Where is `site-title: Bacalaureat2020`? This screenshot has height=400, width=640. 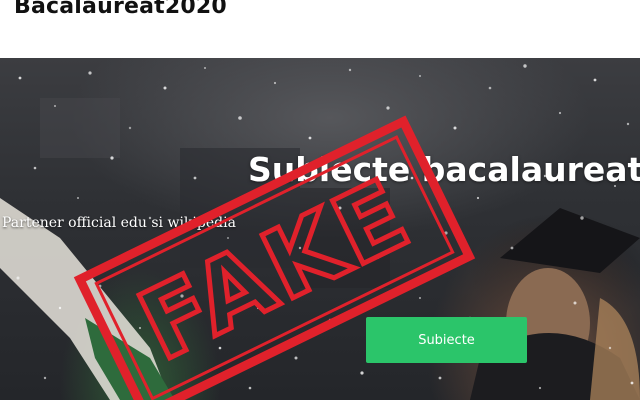 site-title: Bacalaureat2020 is located at coordinates (120, 9).